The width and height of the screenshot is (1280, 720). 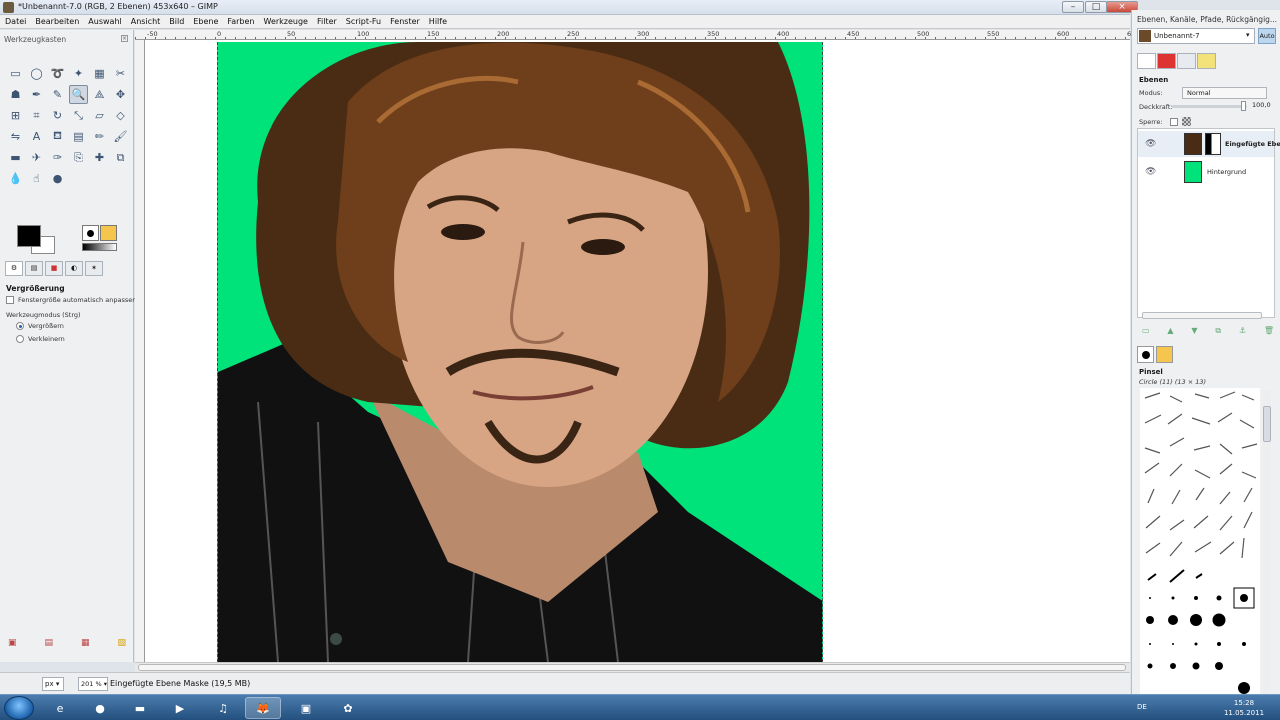 What do you see at coordinates (1164, 354) in the screenshot?
I see `current-pattern-swatch` at bounding box center [1164, 354].